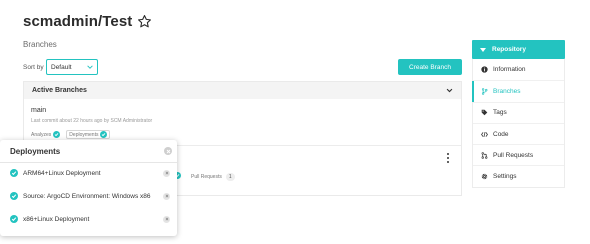 The height and width of the screenshot is (244, 590). Describe the element at coordinates (78, 21) in the screenshot. I see `page-title: scmadmin/Test` at that location.